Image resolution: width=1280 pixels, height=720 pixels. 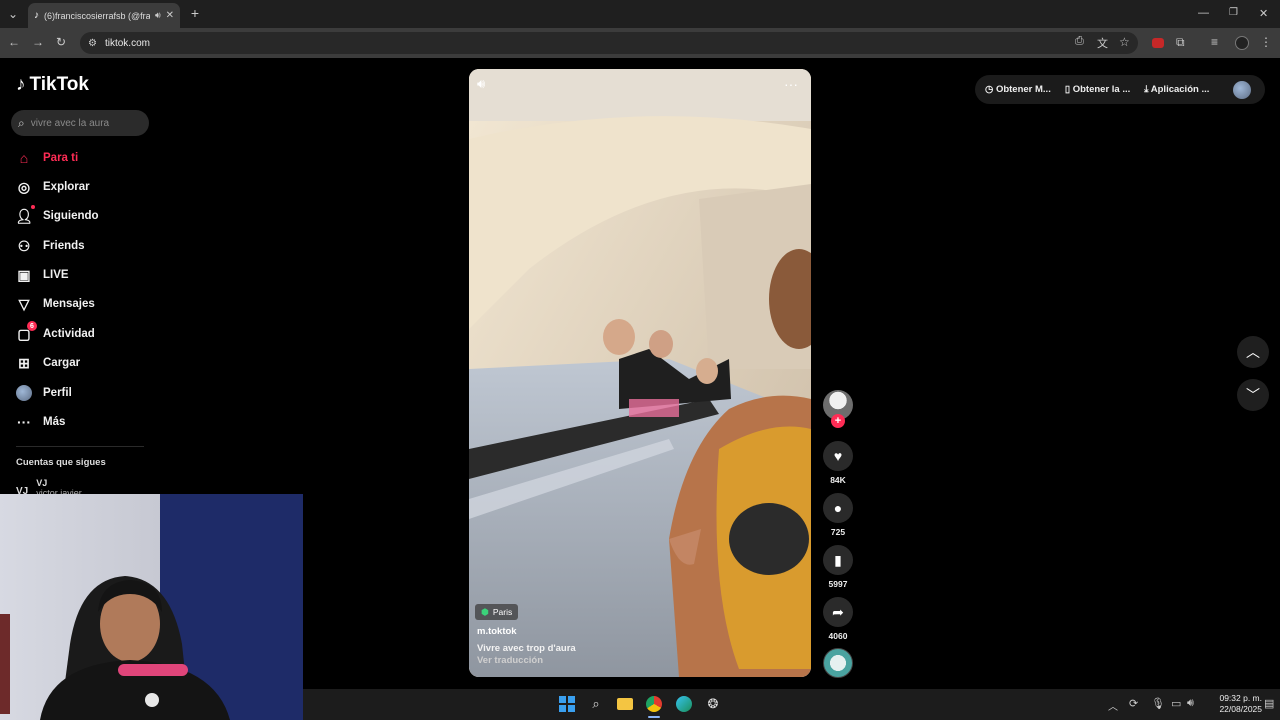 I want to click on sidebar-item-mas: ··· Más, so click(x=86, y=422).